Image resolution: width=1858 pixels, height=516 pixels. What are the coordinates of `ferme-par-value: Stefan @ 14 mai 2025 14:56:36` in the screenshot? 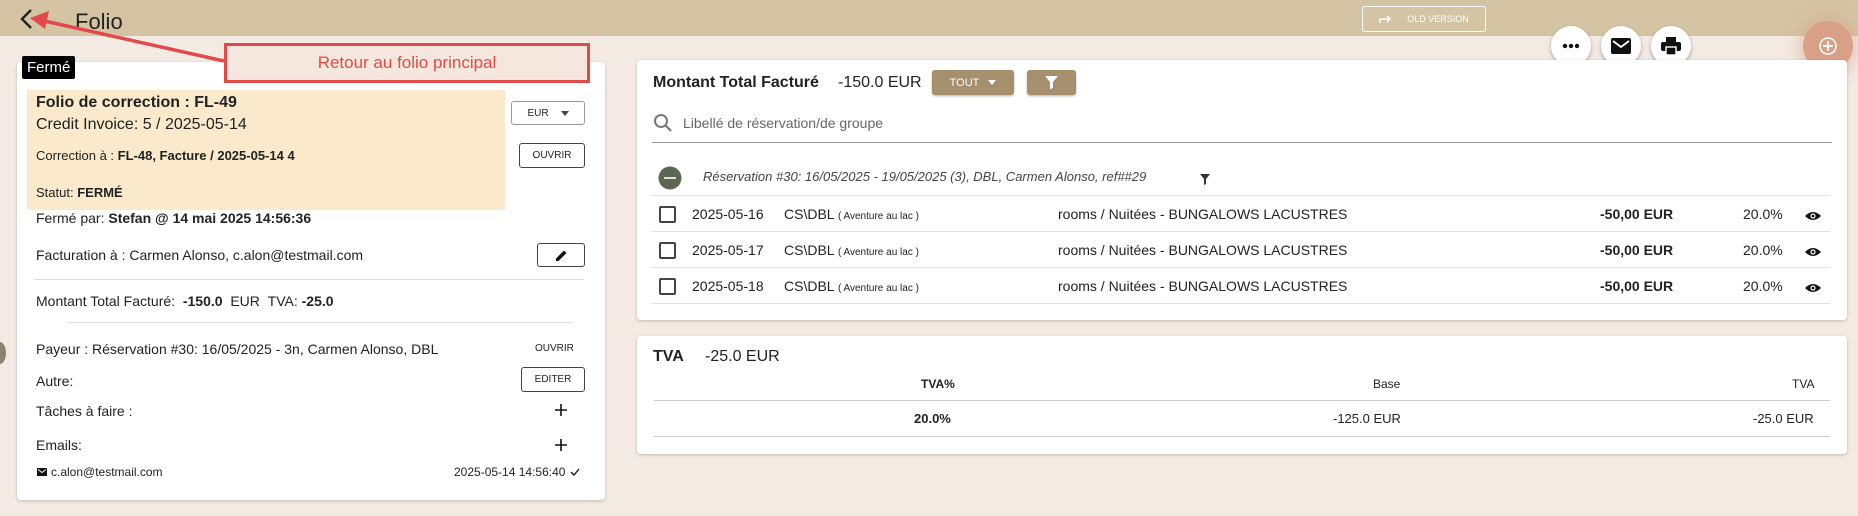 It's located at (210, 218).